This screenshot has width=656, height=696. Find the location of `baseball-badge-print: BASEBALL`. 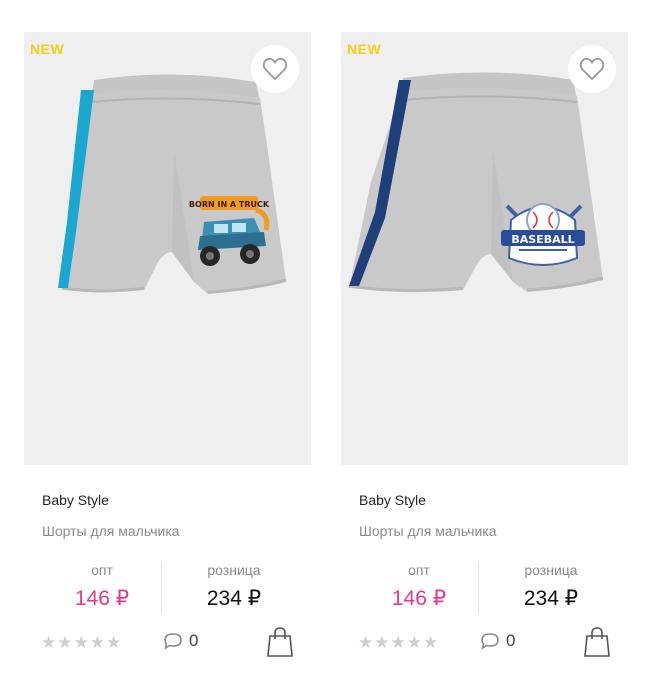

baseball-badge-print: BASEBALL is located at coordinates (543, 234).